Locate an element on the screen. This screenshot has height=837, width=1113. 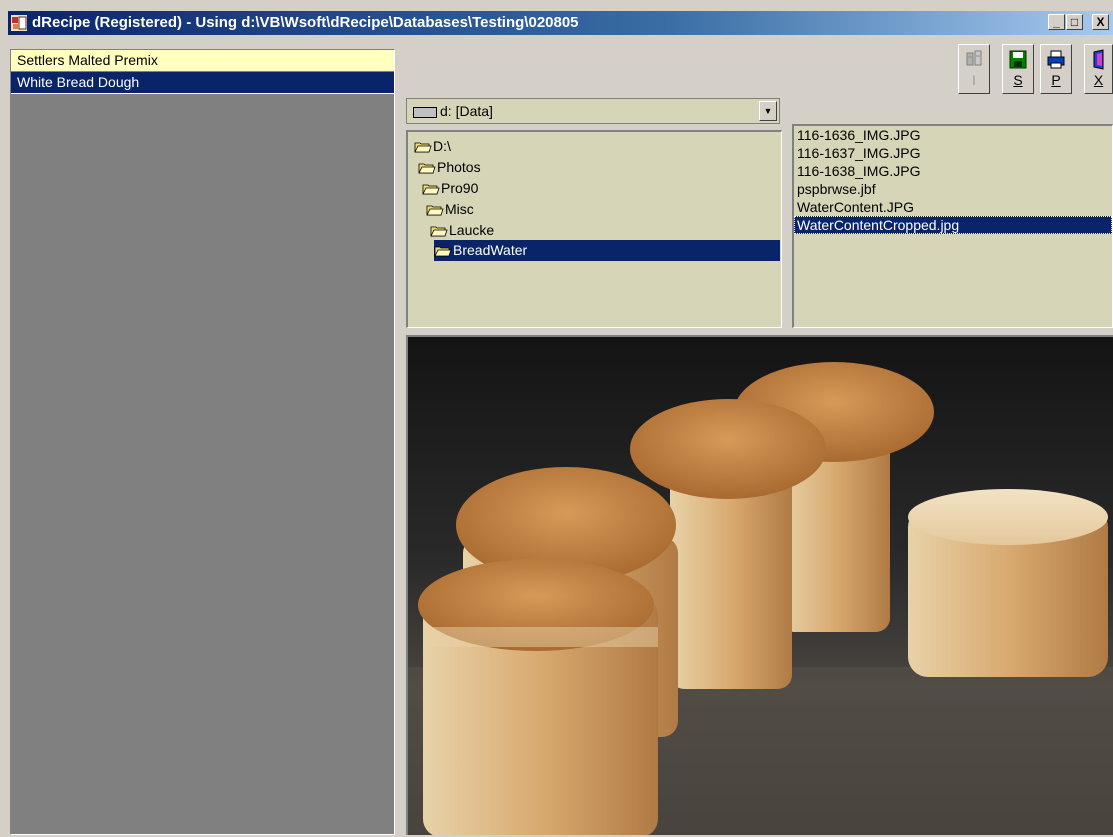
print-button-label: P is located at coordinates (1056, 80).